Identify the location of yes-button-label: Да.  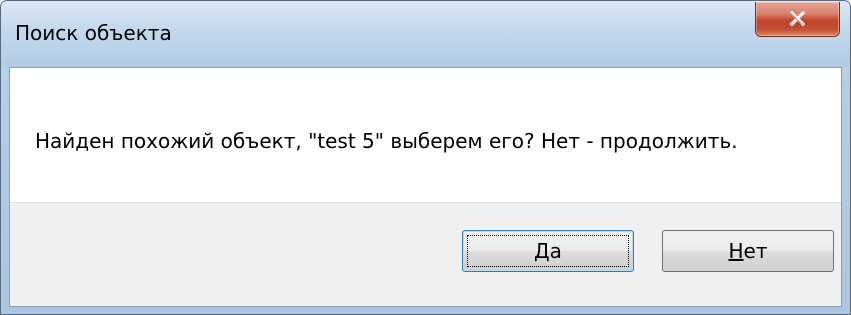
(548, 251).